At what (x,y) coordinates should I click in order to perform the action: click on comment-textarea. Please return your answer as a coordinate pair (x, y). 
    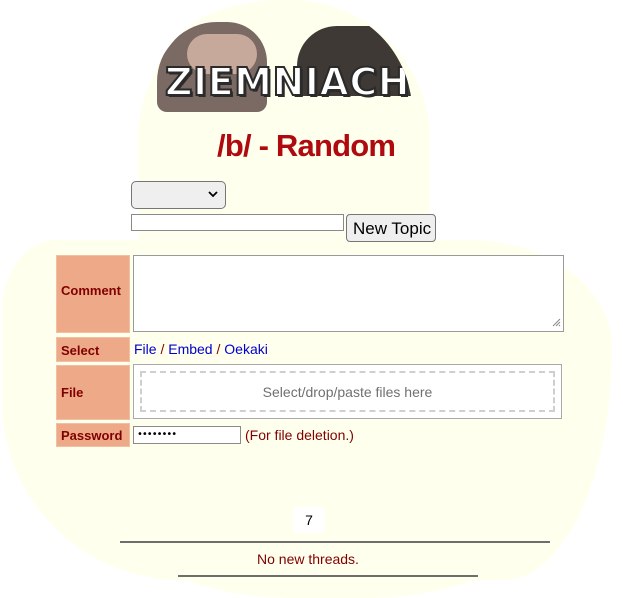
    Looking at the image, I should click on (348, 293).